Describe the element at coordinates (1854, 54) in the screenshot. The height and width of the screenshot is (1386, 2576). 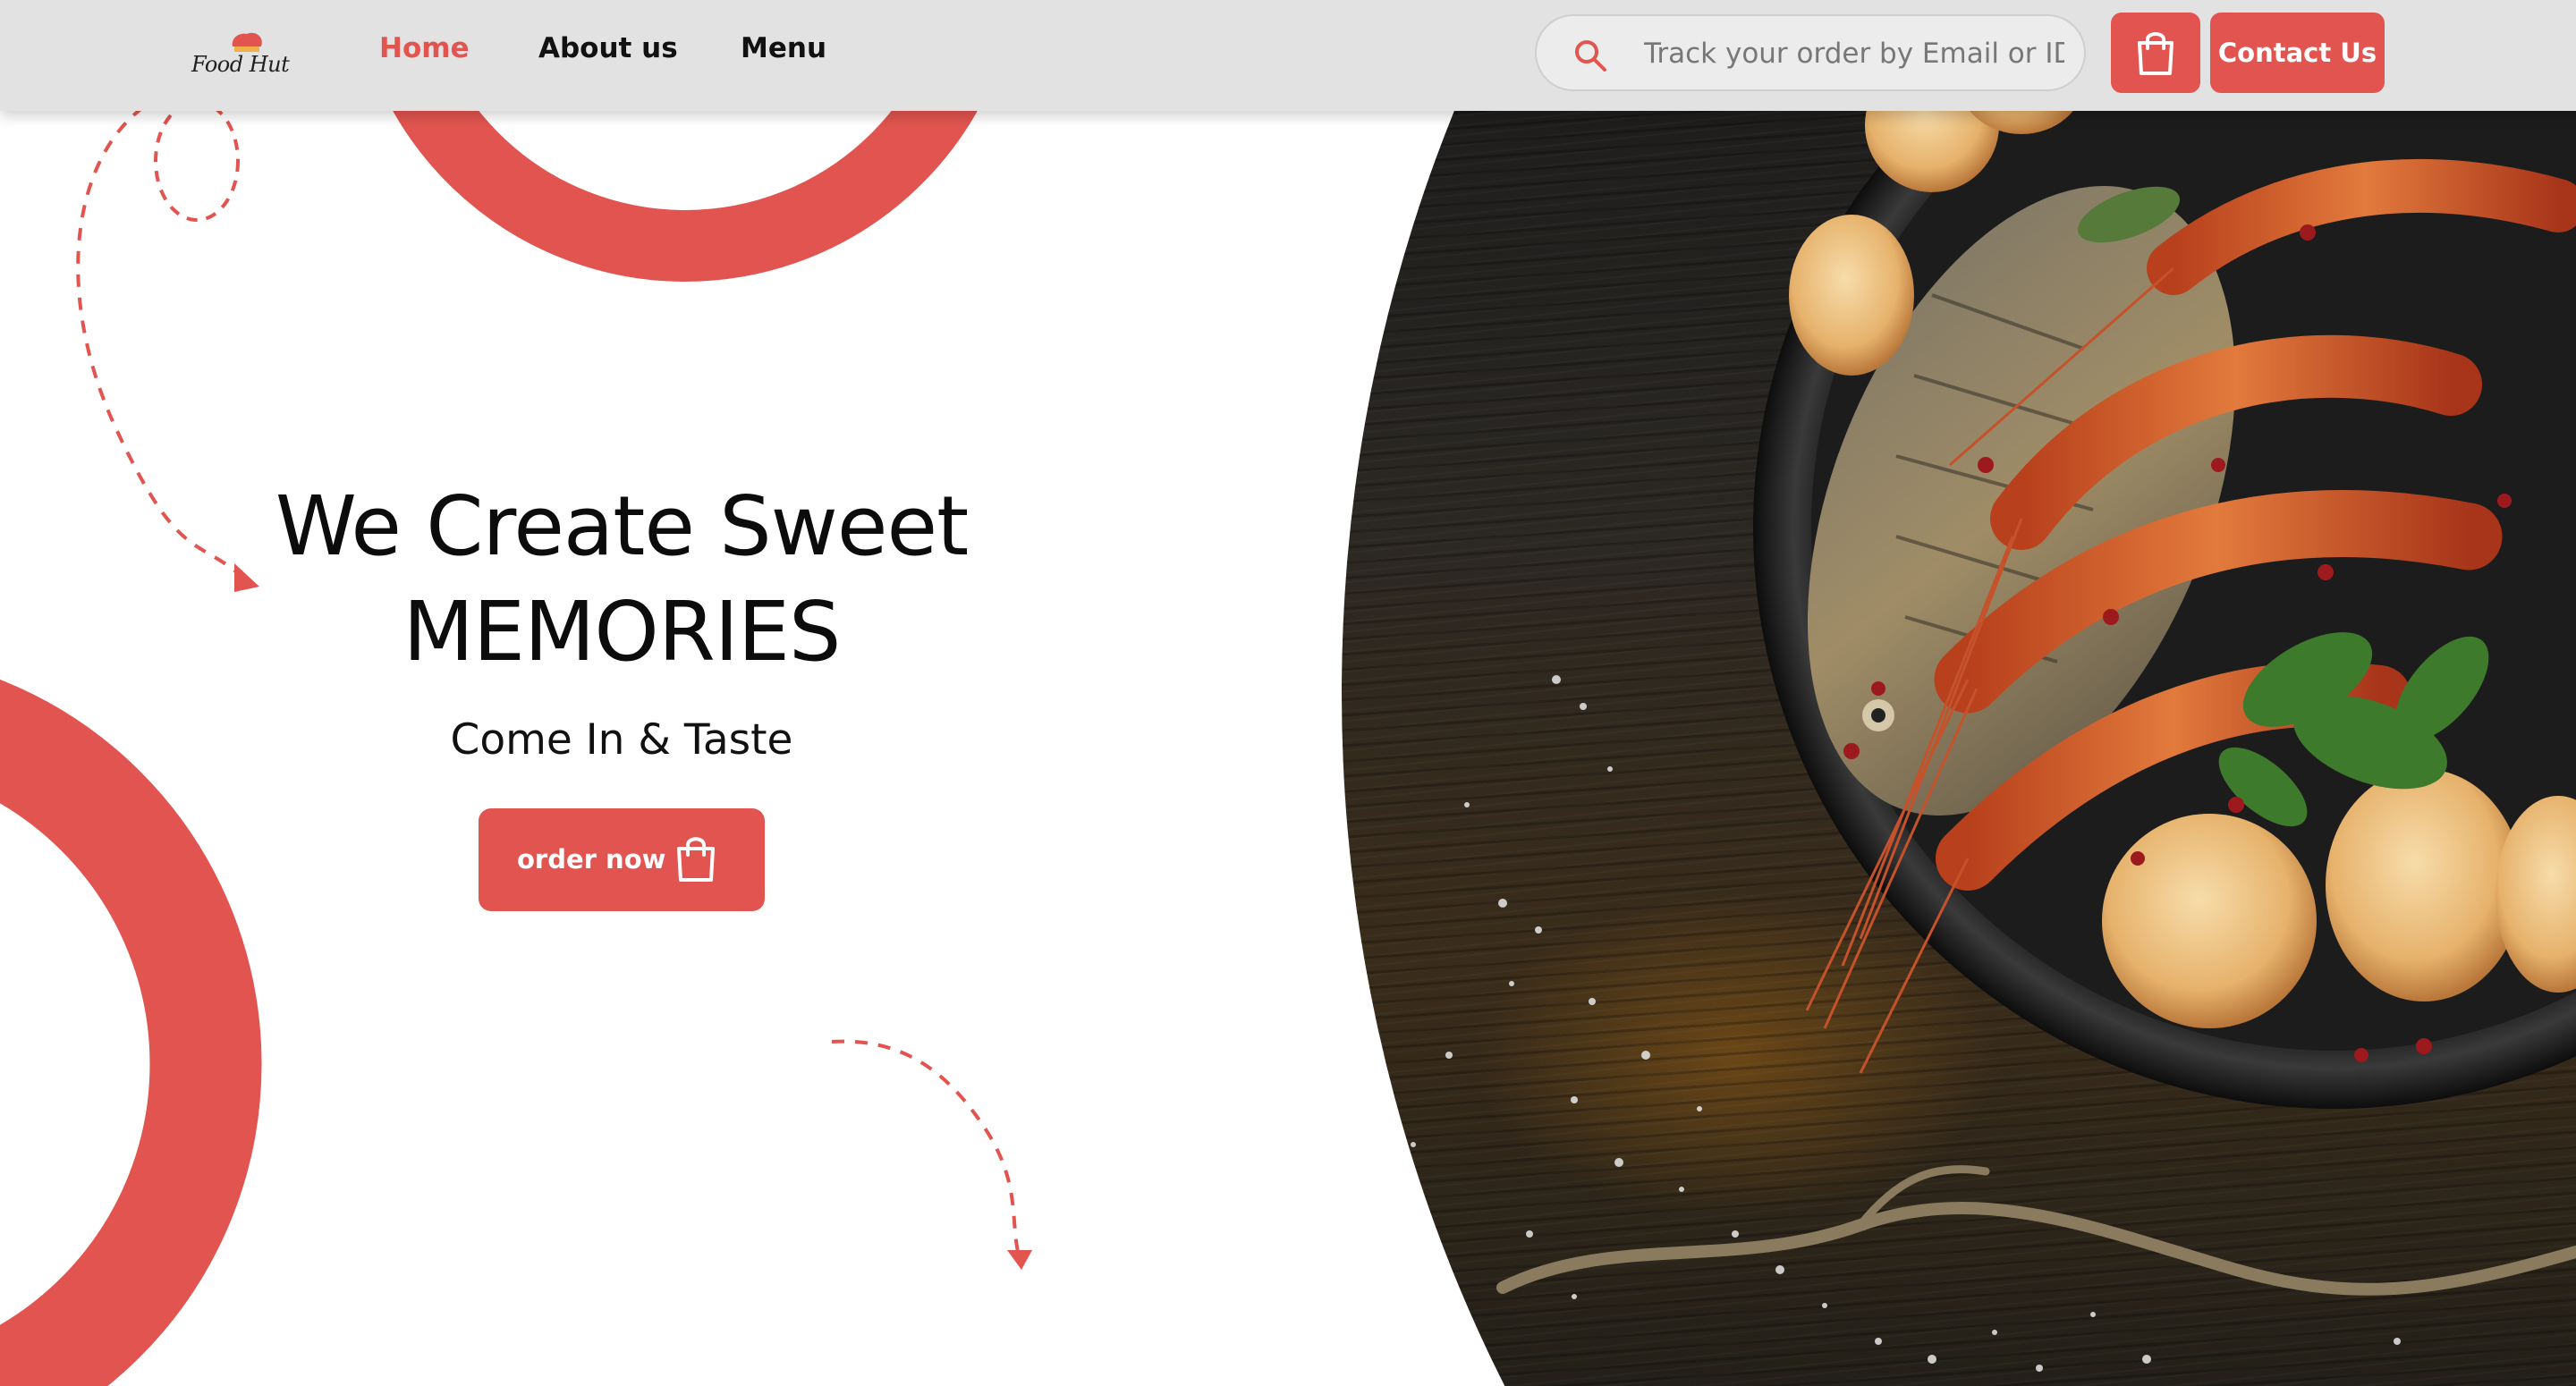
I see `order-tracking-input` at that location.